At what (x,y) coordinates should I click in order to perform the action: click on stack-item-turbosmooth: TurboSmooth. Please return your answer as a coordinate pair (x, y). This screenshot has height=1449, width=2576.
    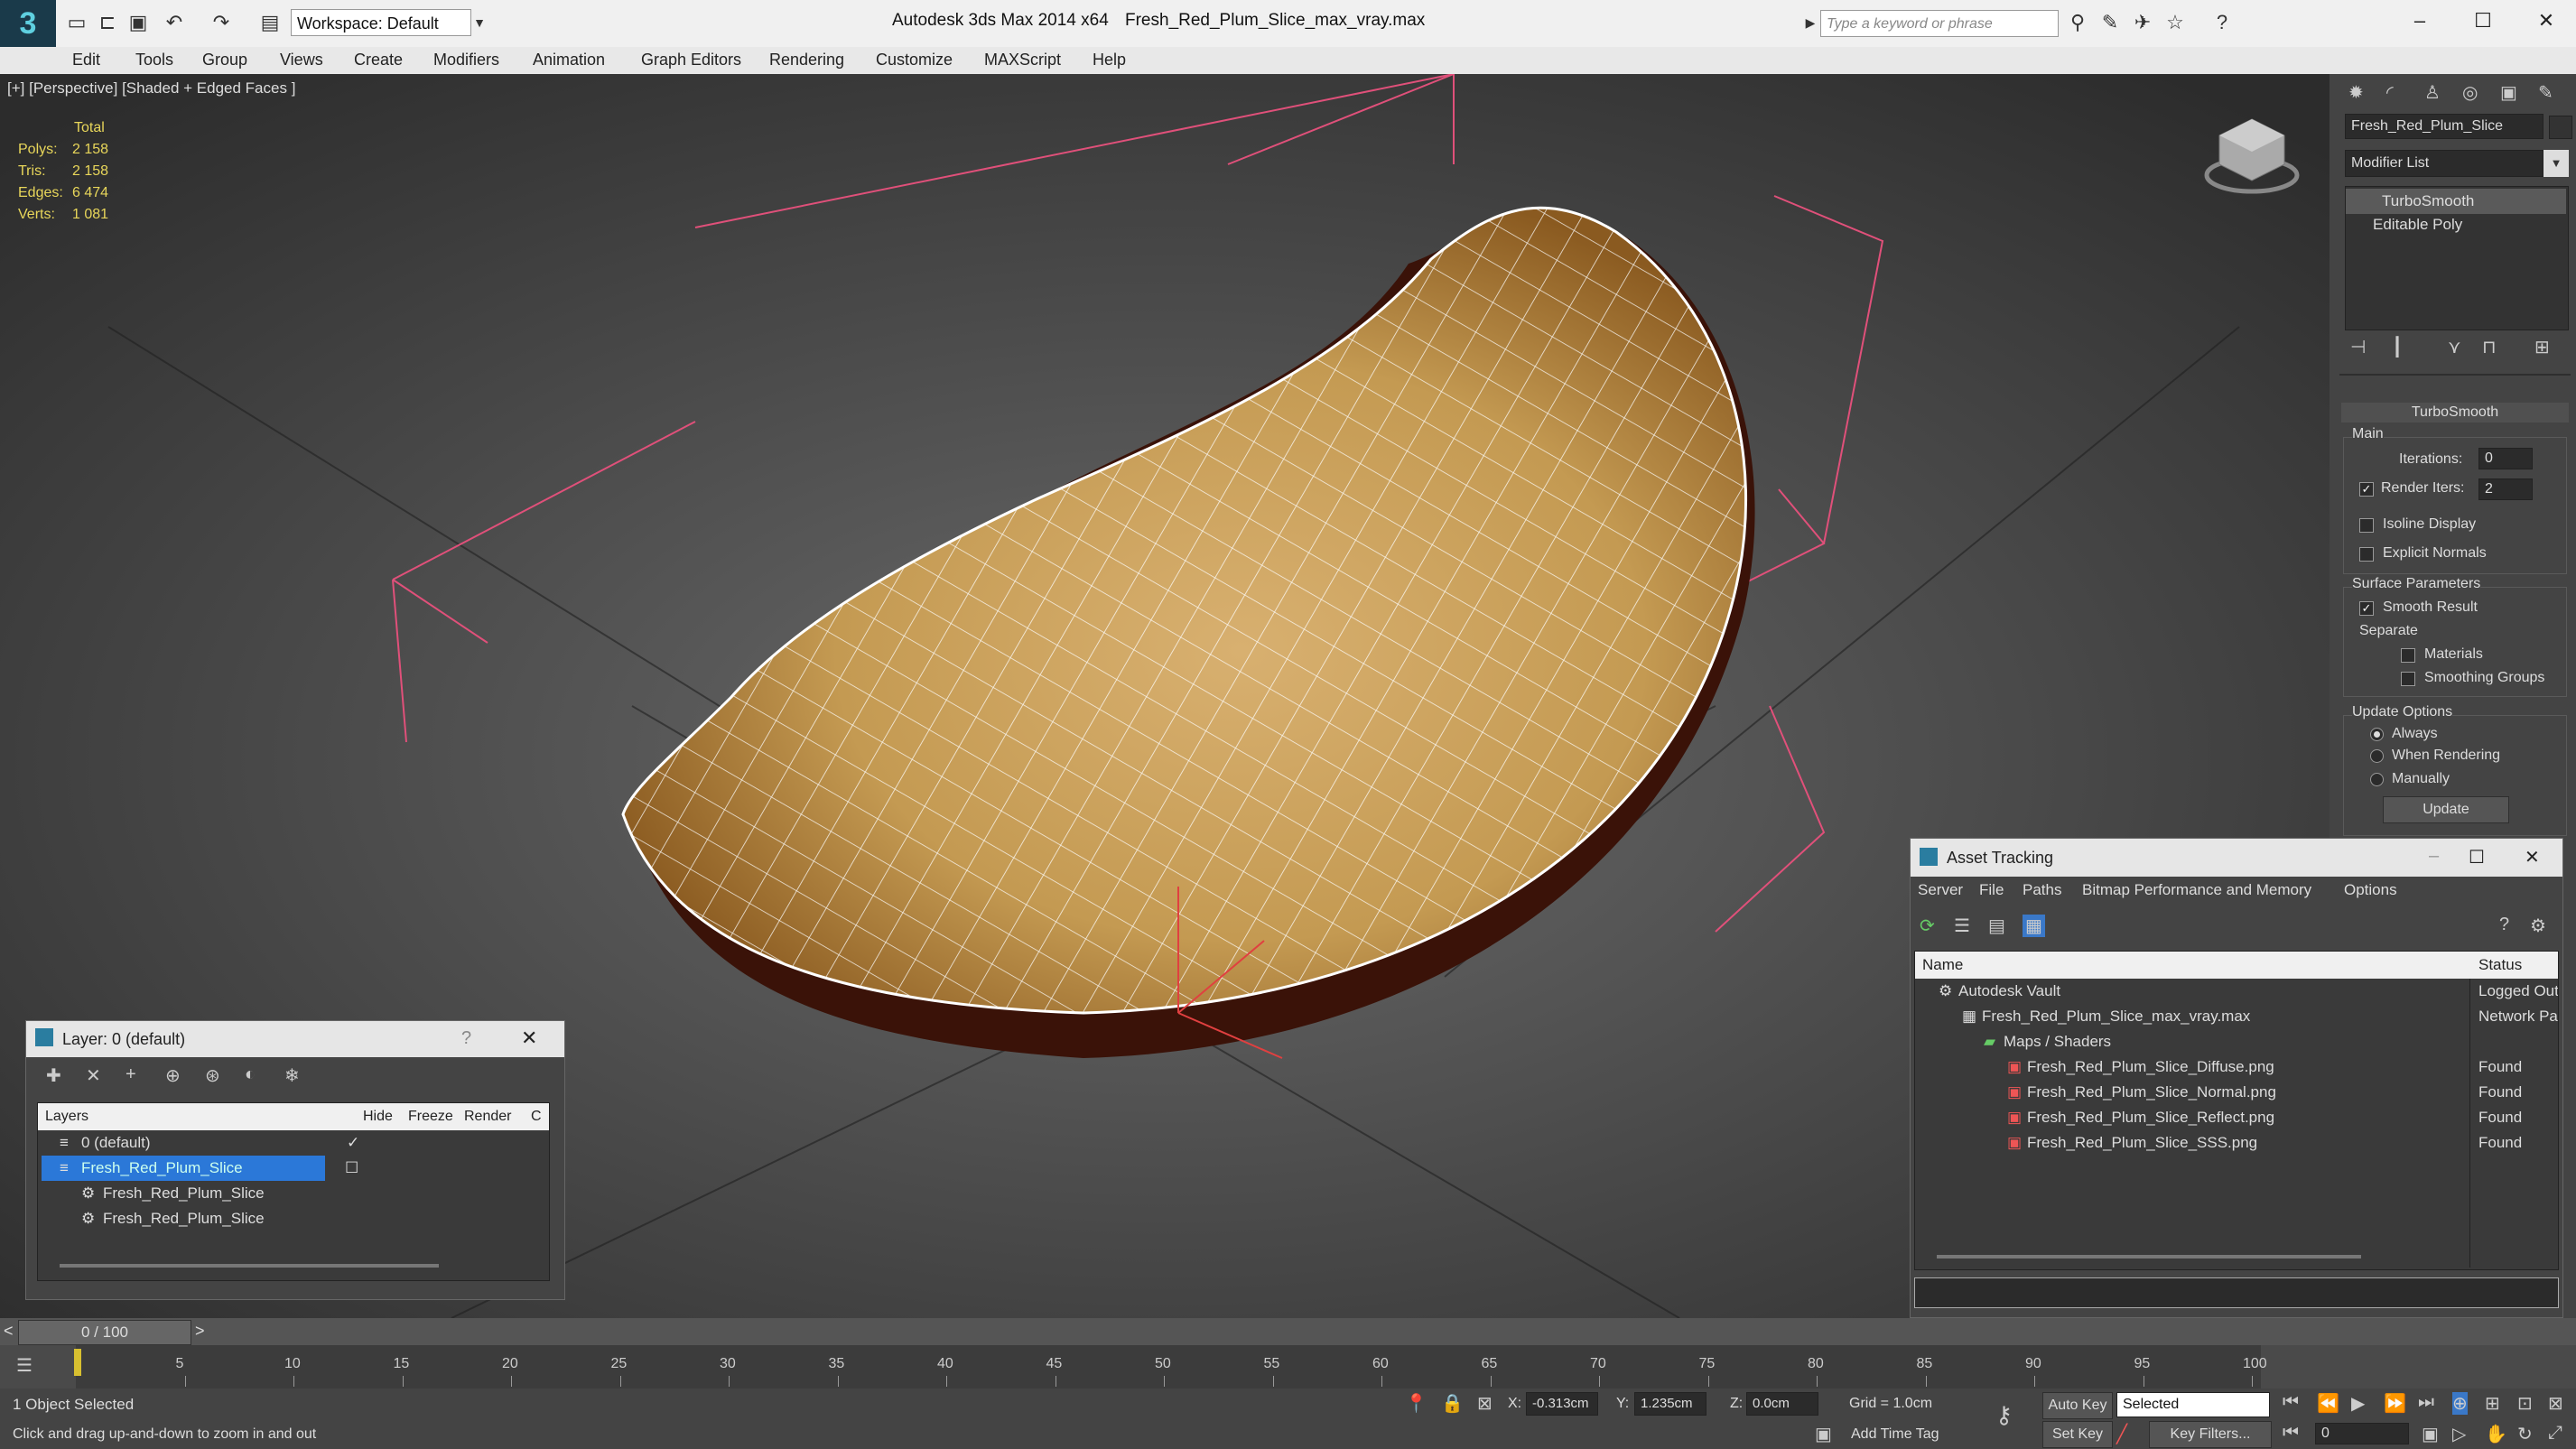
    Looking at the image, I should click on (2456, 201).